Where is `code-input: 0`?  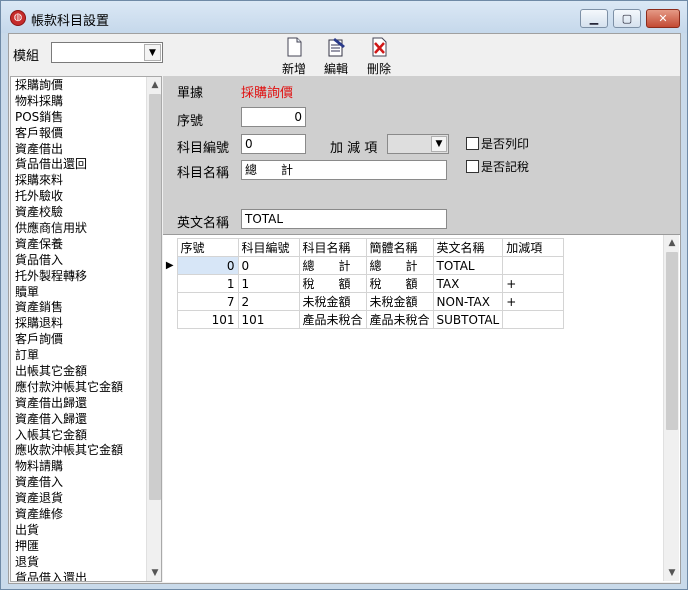
code-input: 0 is located at coordinates (273, 144).